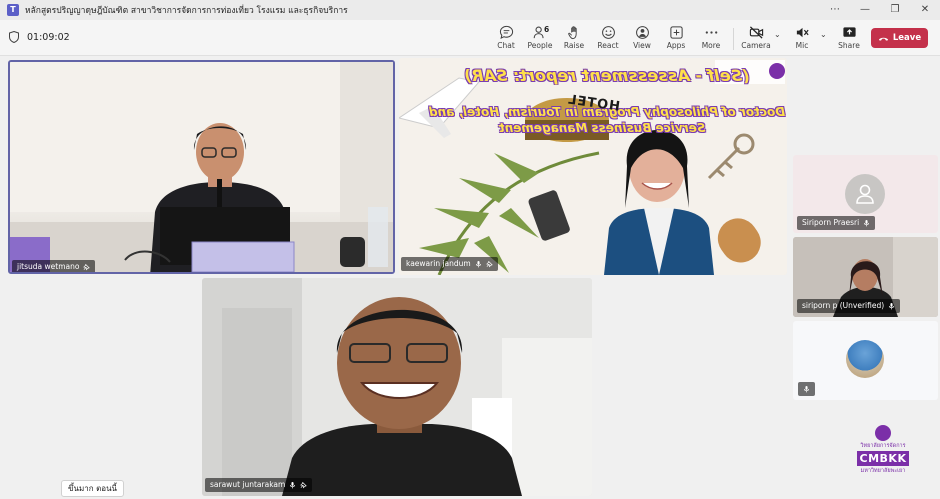  I want to click on mic-button: Mic, so click(802, 38).